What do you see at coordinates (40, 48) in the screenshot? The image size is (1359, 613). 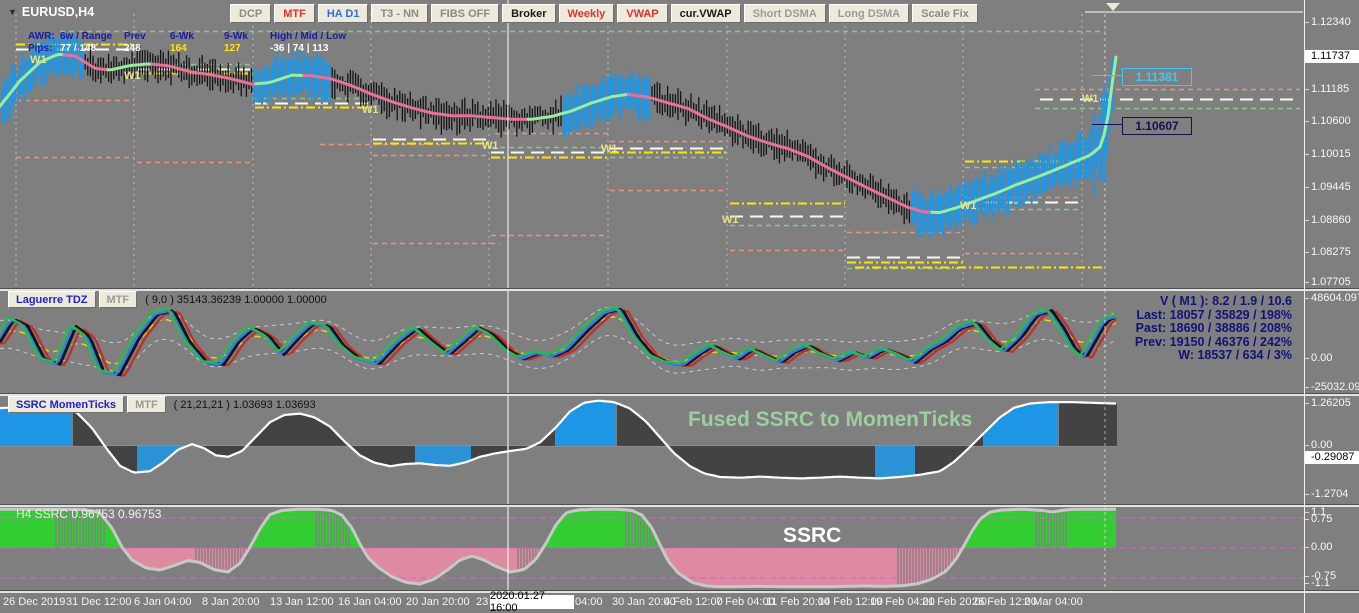 I see `pips-row-label: Pips:` at bounding box center [40, 48].